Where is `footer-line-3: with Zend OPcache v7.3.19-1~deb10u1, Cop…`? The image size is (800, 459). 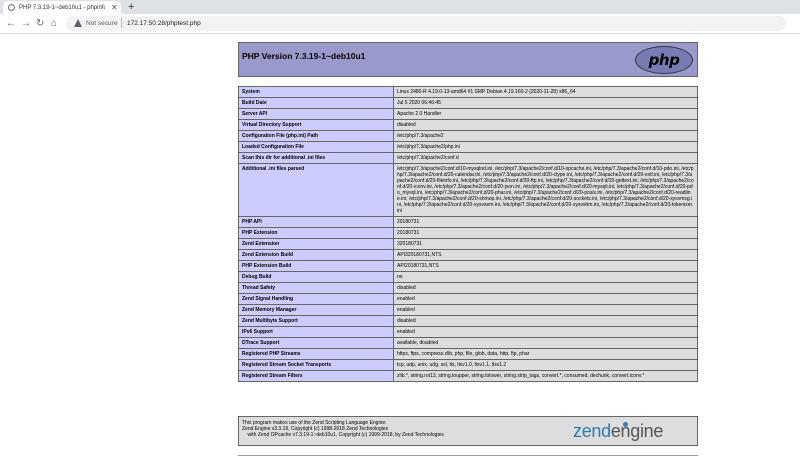
footer-line-3: with Zend OPcache v7.3.19-1~deb10u1, Cop… is located at coordinates (343, 435).